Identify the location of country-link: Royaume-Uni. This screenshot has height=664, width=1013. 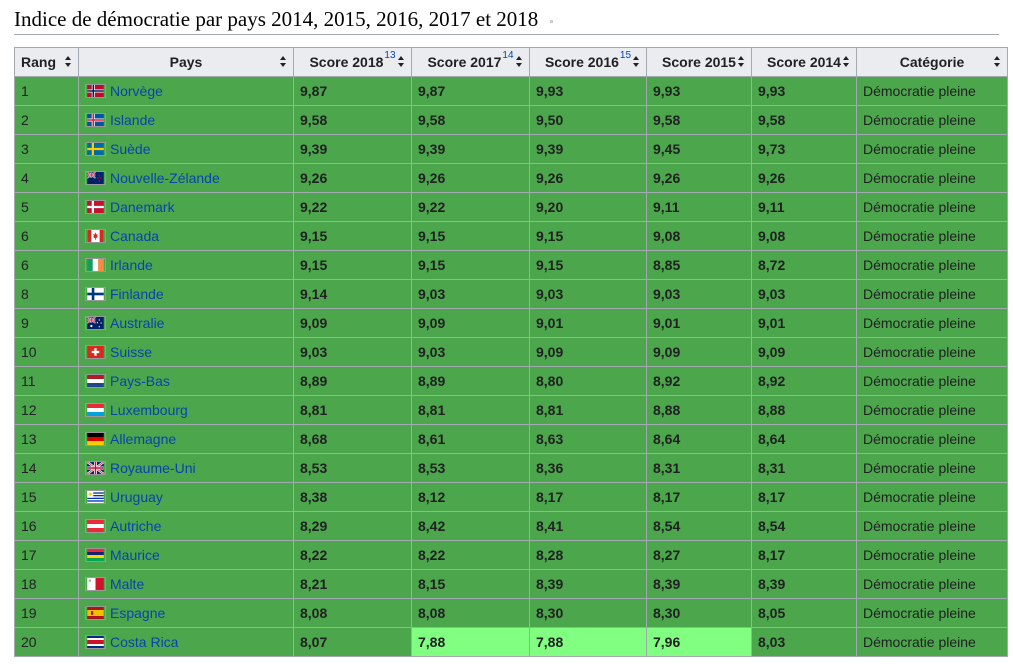
(153, 468).